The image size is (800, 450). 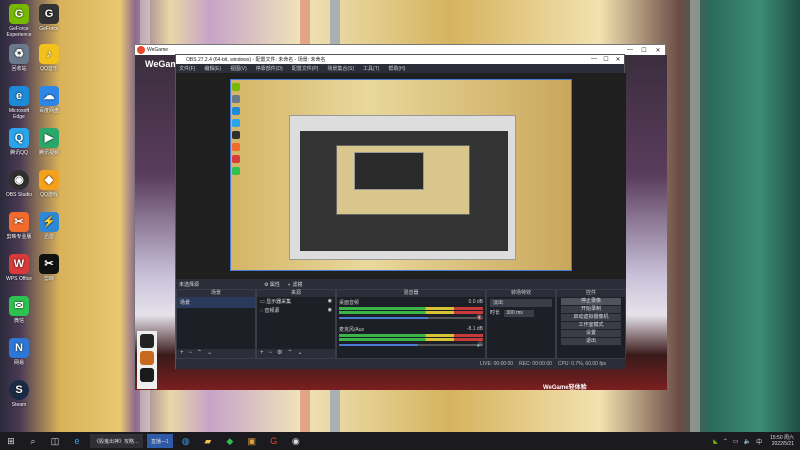 I want to click on mixer-channel-mic: 麦克风/Aux -8.1 dB 🔊, so click(x=411, y=337).